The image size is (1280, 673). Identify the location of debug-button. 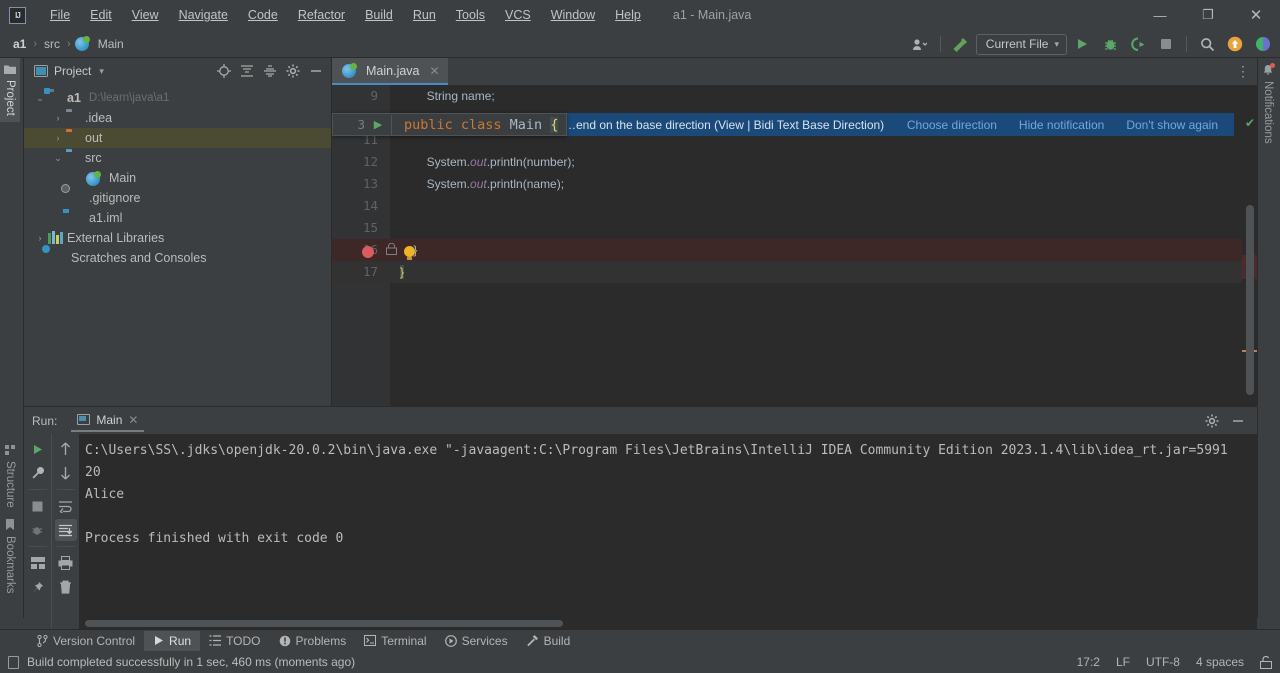
(38, 530).